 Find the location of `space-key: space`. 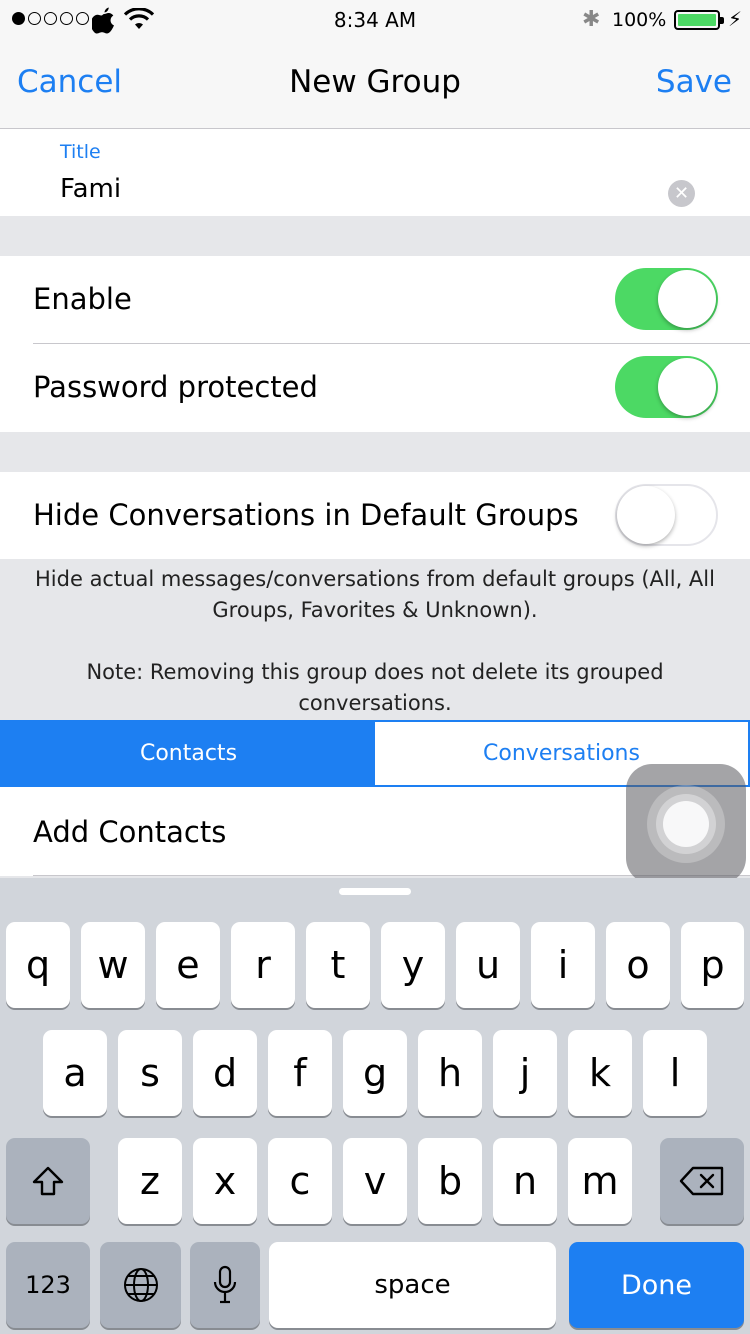

space-key: space is located at coordinates (412, 1285).